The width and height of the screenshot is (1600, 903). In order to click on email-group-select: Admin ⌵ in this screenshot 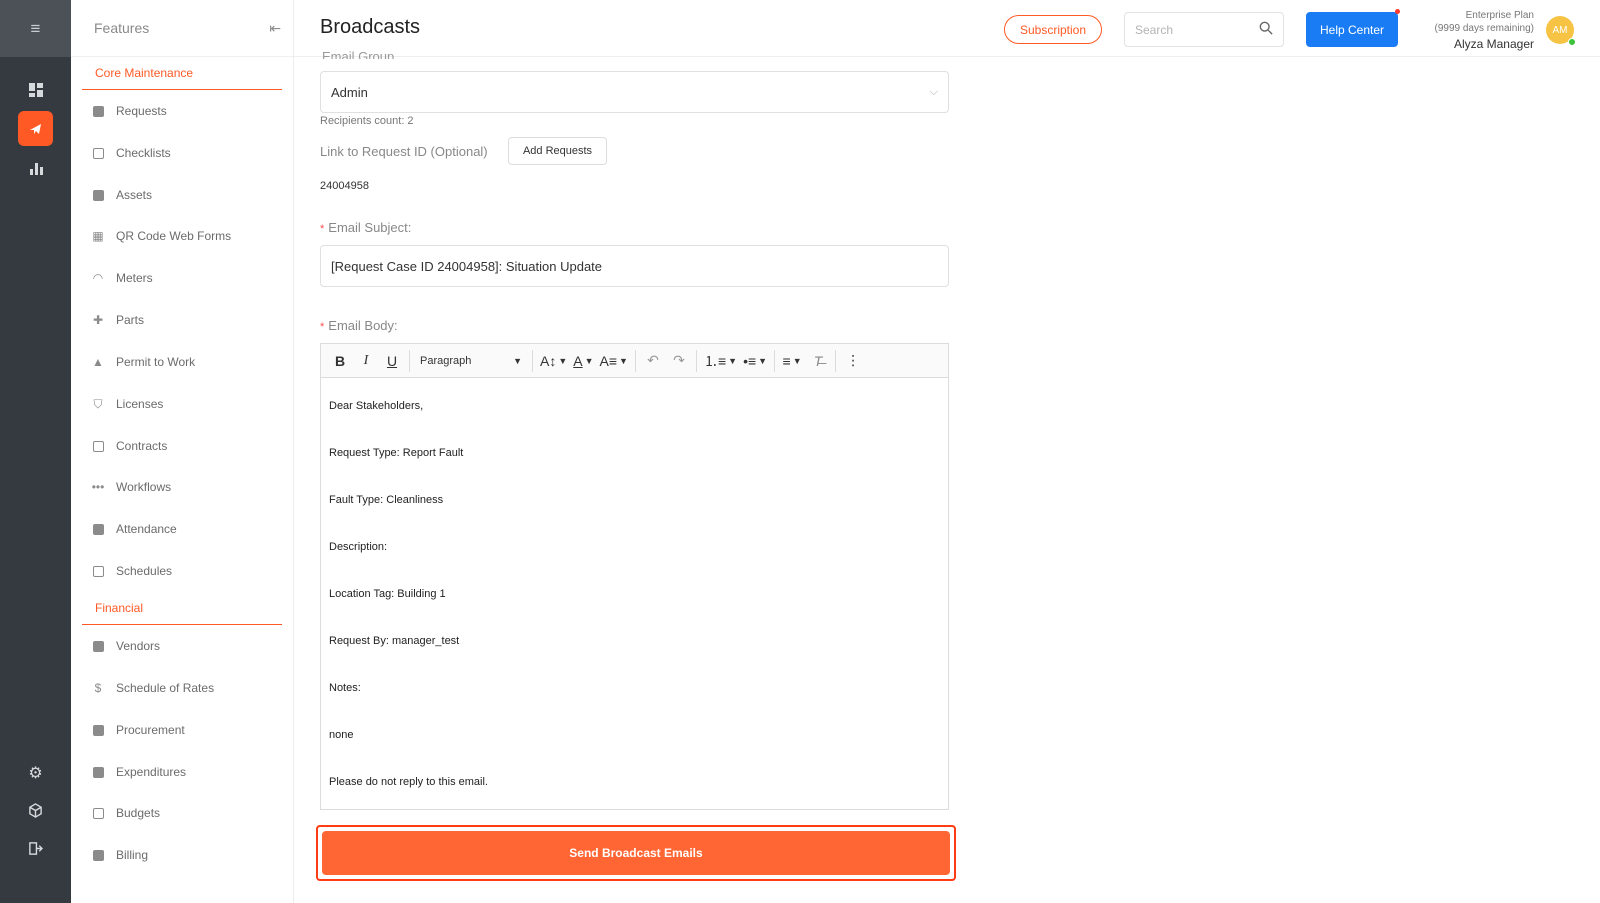, I will do `click(634, 92)`.